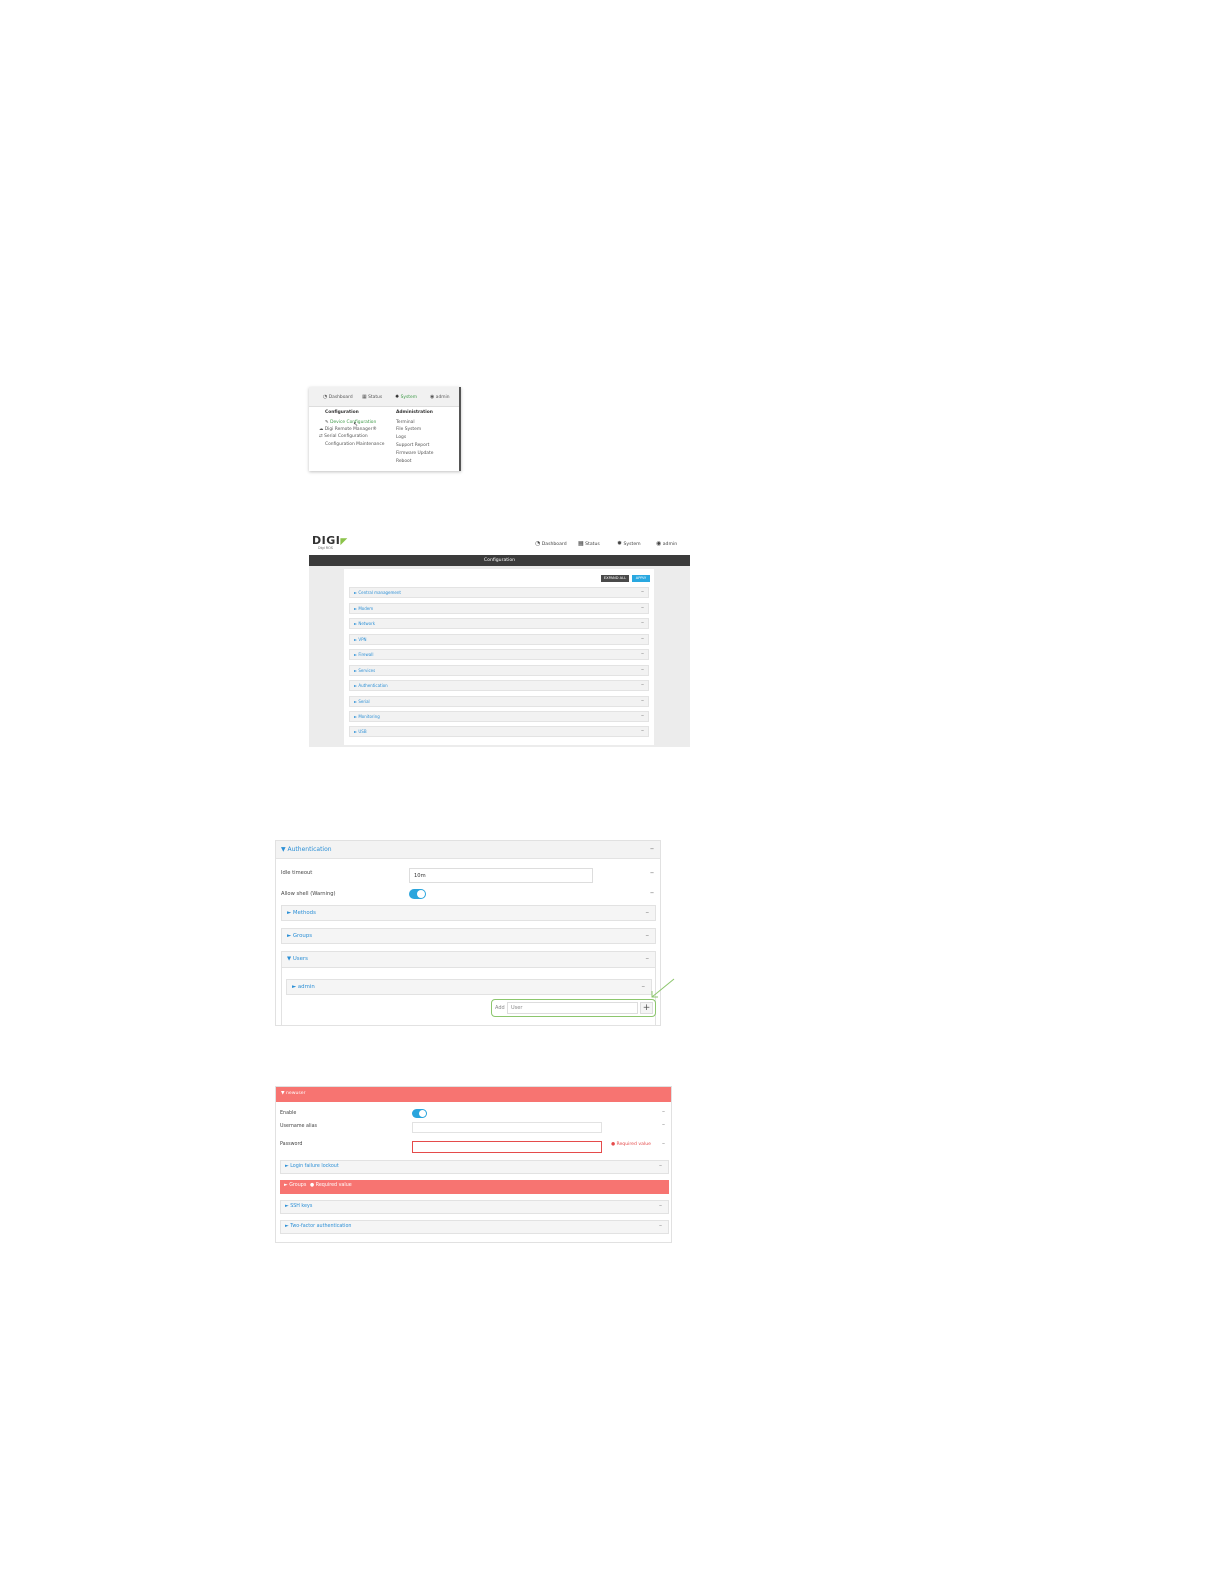 This screenshot has width=1224, height=1584. Describe the element at coordinates (499, 560) in the screenshot. I see `page-title: Configuration` at that location.